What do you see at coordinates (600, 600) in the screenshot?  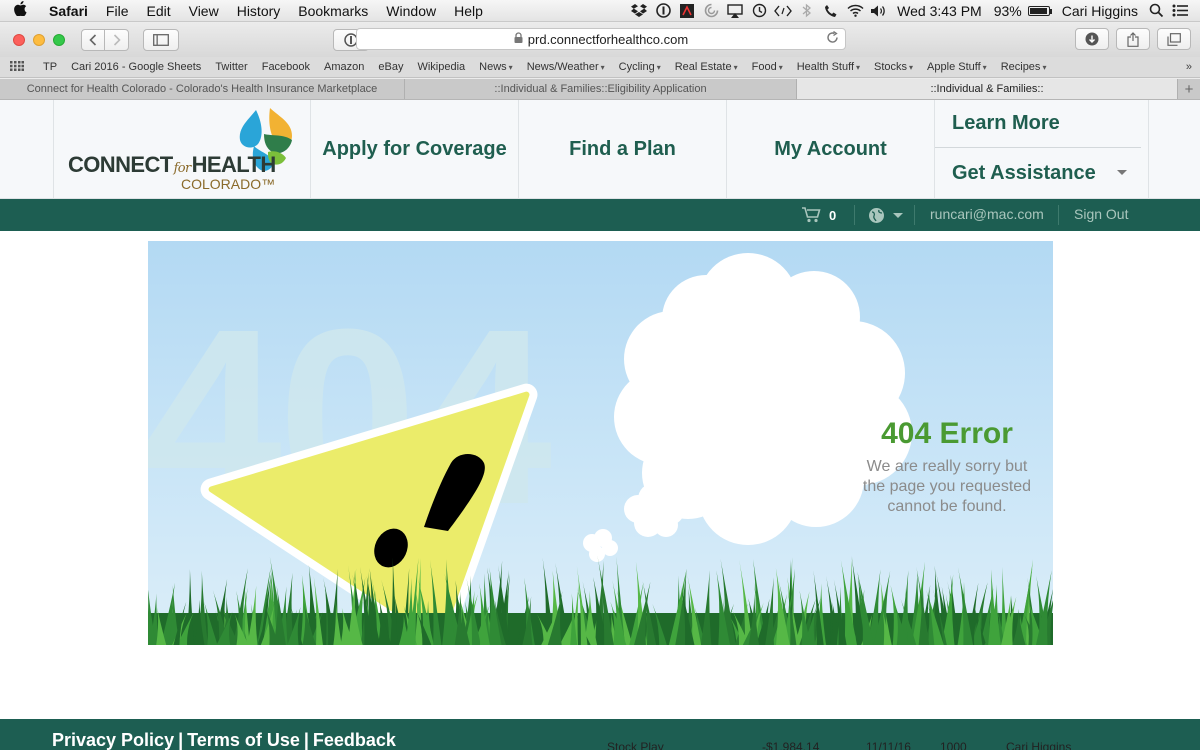 I see `grass-decoration` at bounding box center [600, 600].